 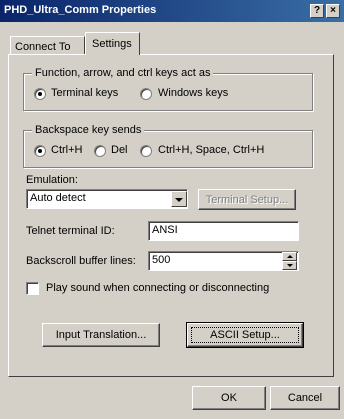 I want to click on help-button: ?, so click(x=317, y=11).